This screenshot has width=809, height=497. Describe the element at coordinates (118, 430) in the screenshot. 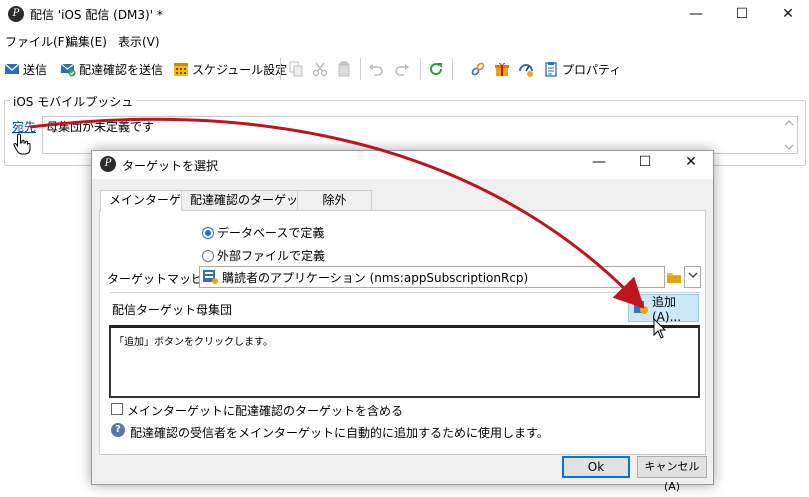

I see `help-icon: ?` at that location.